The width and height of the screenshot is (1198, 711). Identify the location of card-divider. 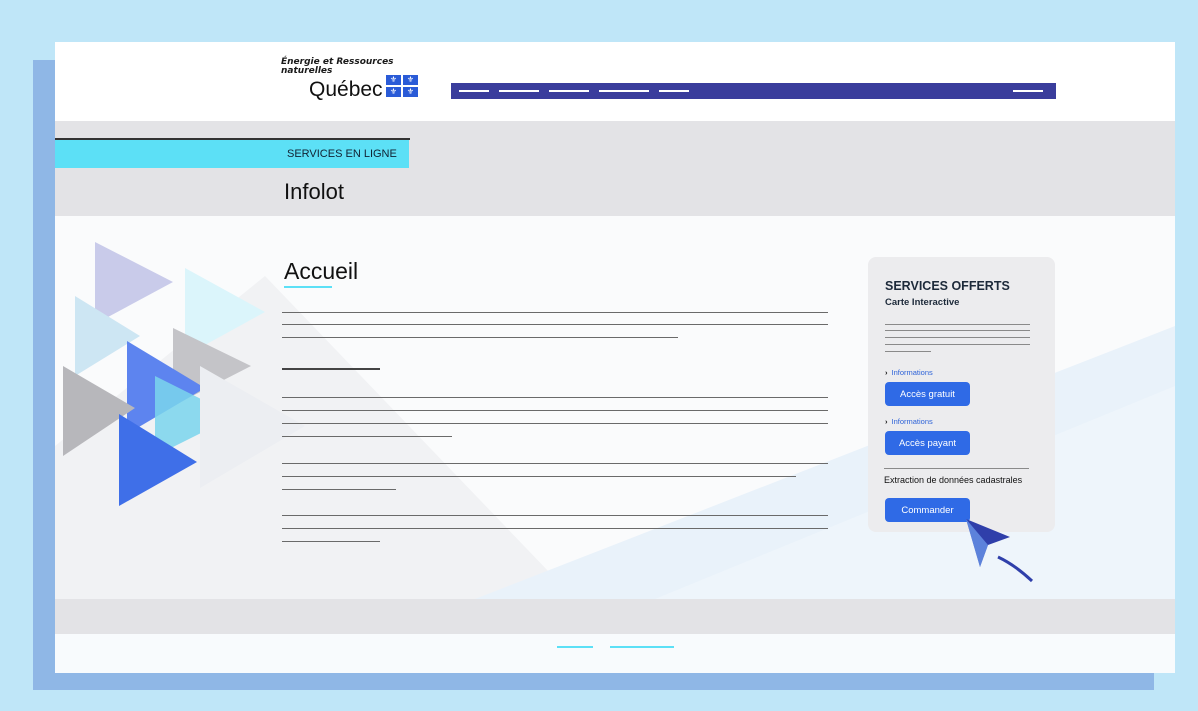
(956, 468).